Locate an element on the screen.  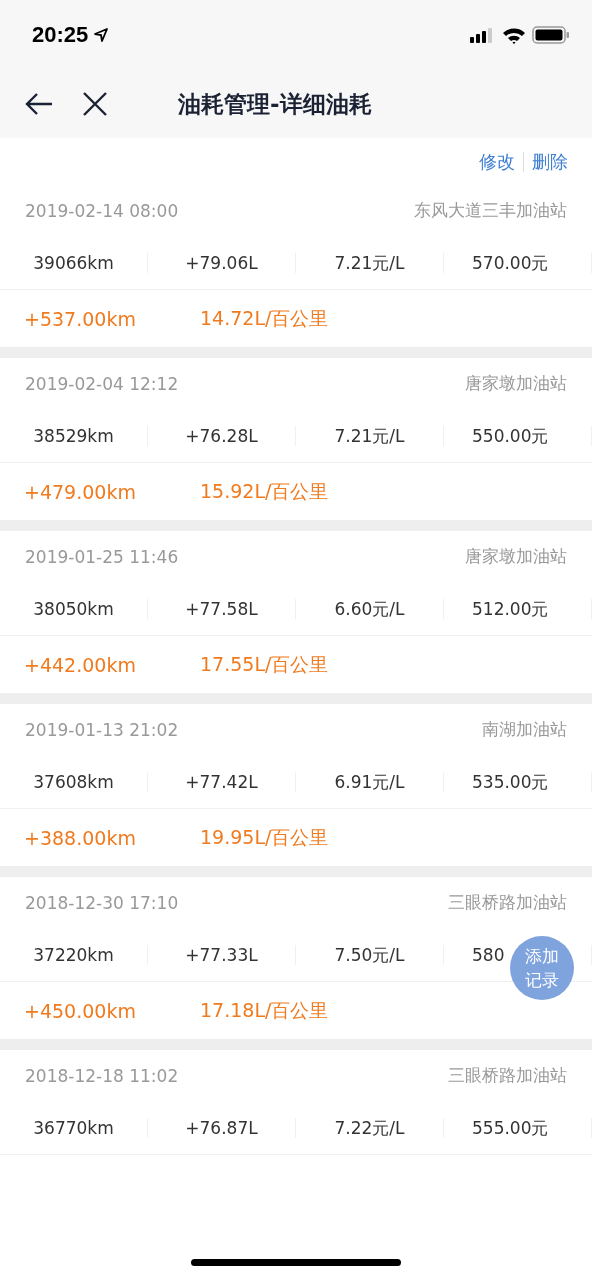
record-datetime: 2019-02-14 08:00 is located at coordinates (102, 210).